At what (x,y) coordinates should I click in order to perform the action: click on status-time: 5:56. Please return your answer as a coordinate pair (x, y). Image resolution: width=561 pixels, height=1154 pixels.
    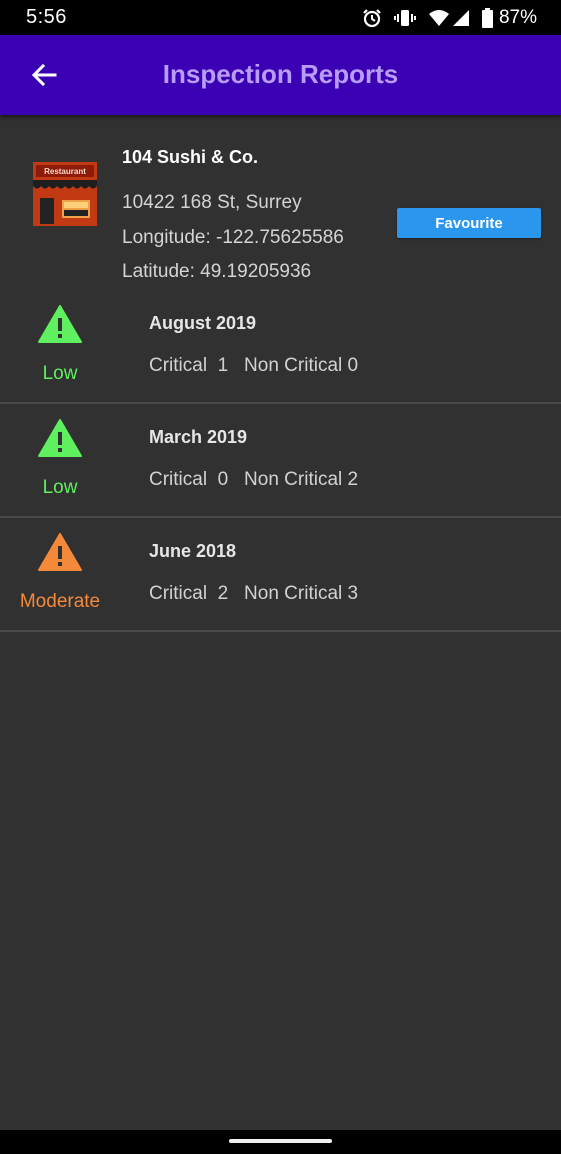
    Looking at the image, I should click on (46, 17).